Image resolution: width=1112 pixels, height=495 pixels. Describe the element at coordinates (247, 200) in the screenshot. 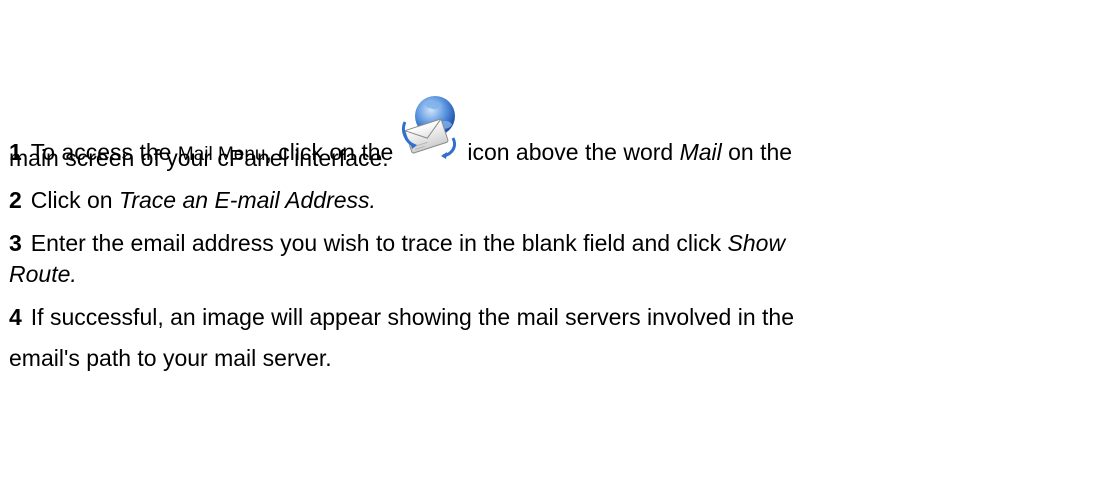

I see `step-2-trace-link-text: Trace an E-mail Address.` at that location.